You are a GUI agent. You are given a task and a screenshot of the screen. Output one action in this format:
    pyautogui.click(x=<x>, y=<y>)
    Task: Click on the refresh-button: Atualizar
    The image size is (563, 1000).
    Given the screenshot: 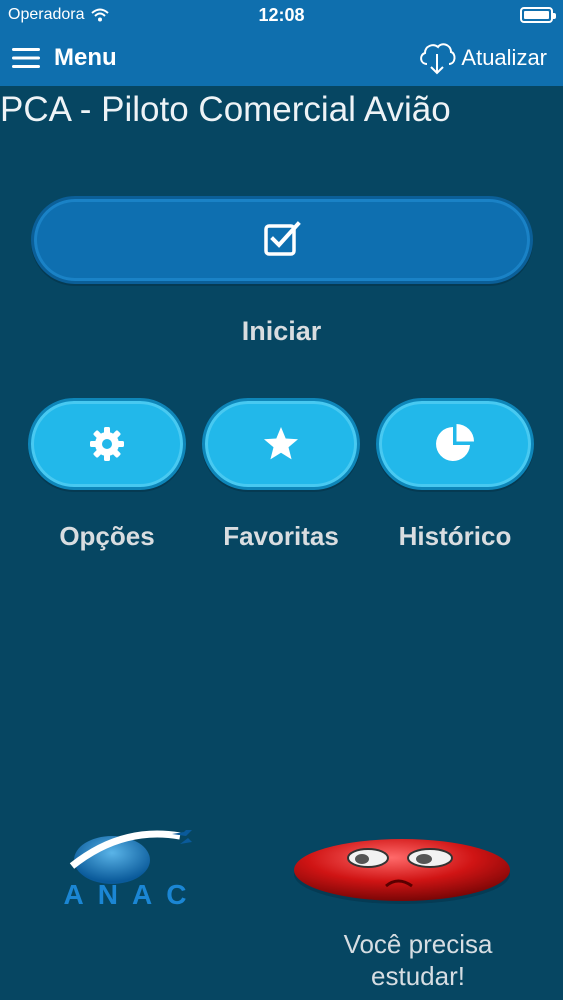 What is the action you would take?
    pyautogui.click(x=482, y=58)
    